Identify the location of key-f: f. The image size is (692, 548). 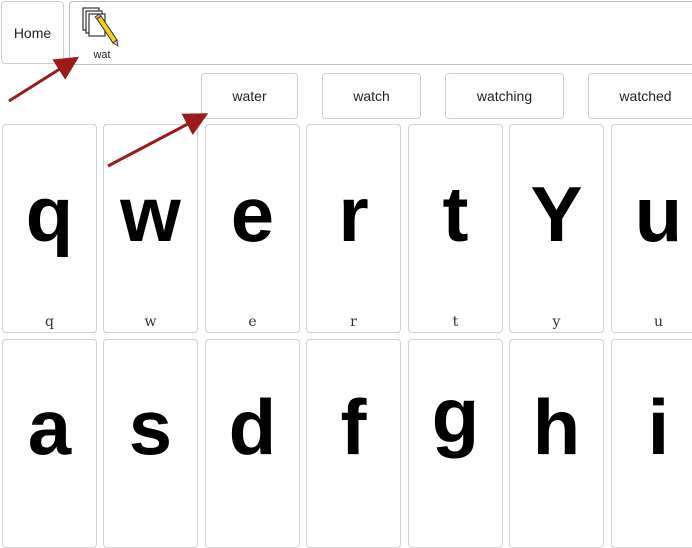
(353, 443).